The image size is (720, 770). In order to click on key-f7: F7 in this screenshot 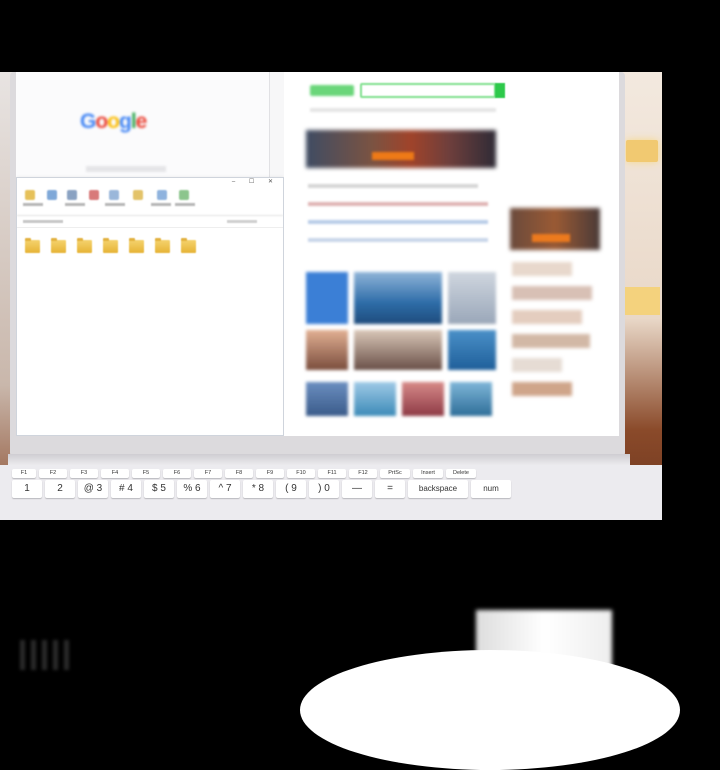, I will do `click(208, 473)`.